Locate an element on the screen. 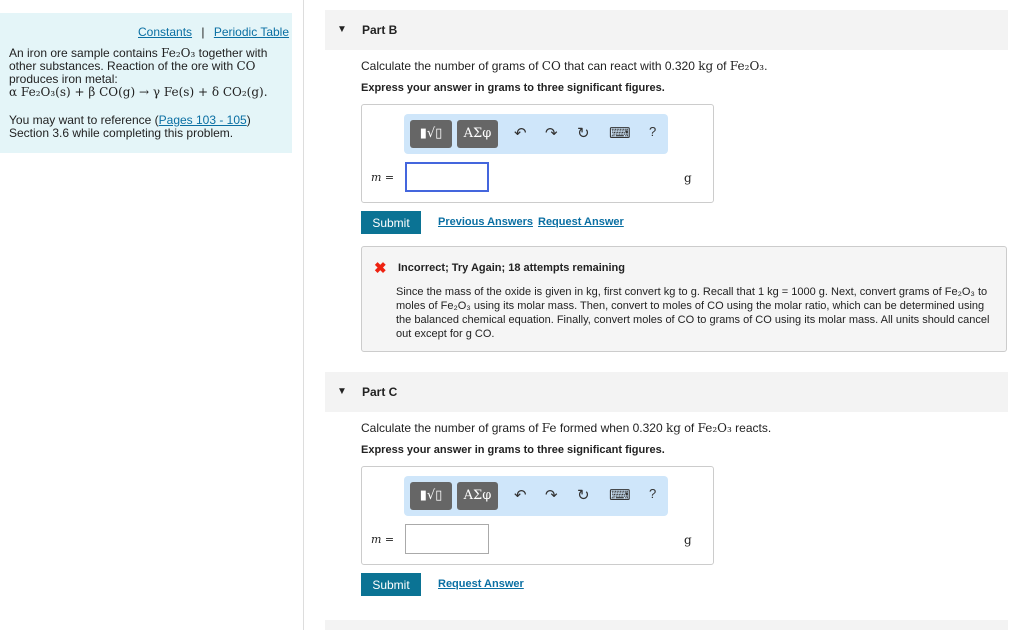 The height and width of the screenshot is (630, 1024). intro-text-3: produces iron metal: is located at coordinates (63, 79).